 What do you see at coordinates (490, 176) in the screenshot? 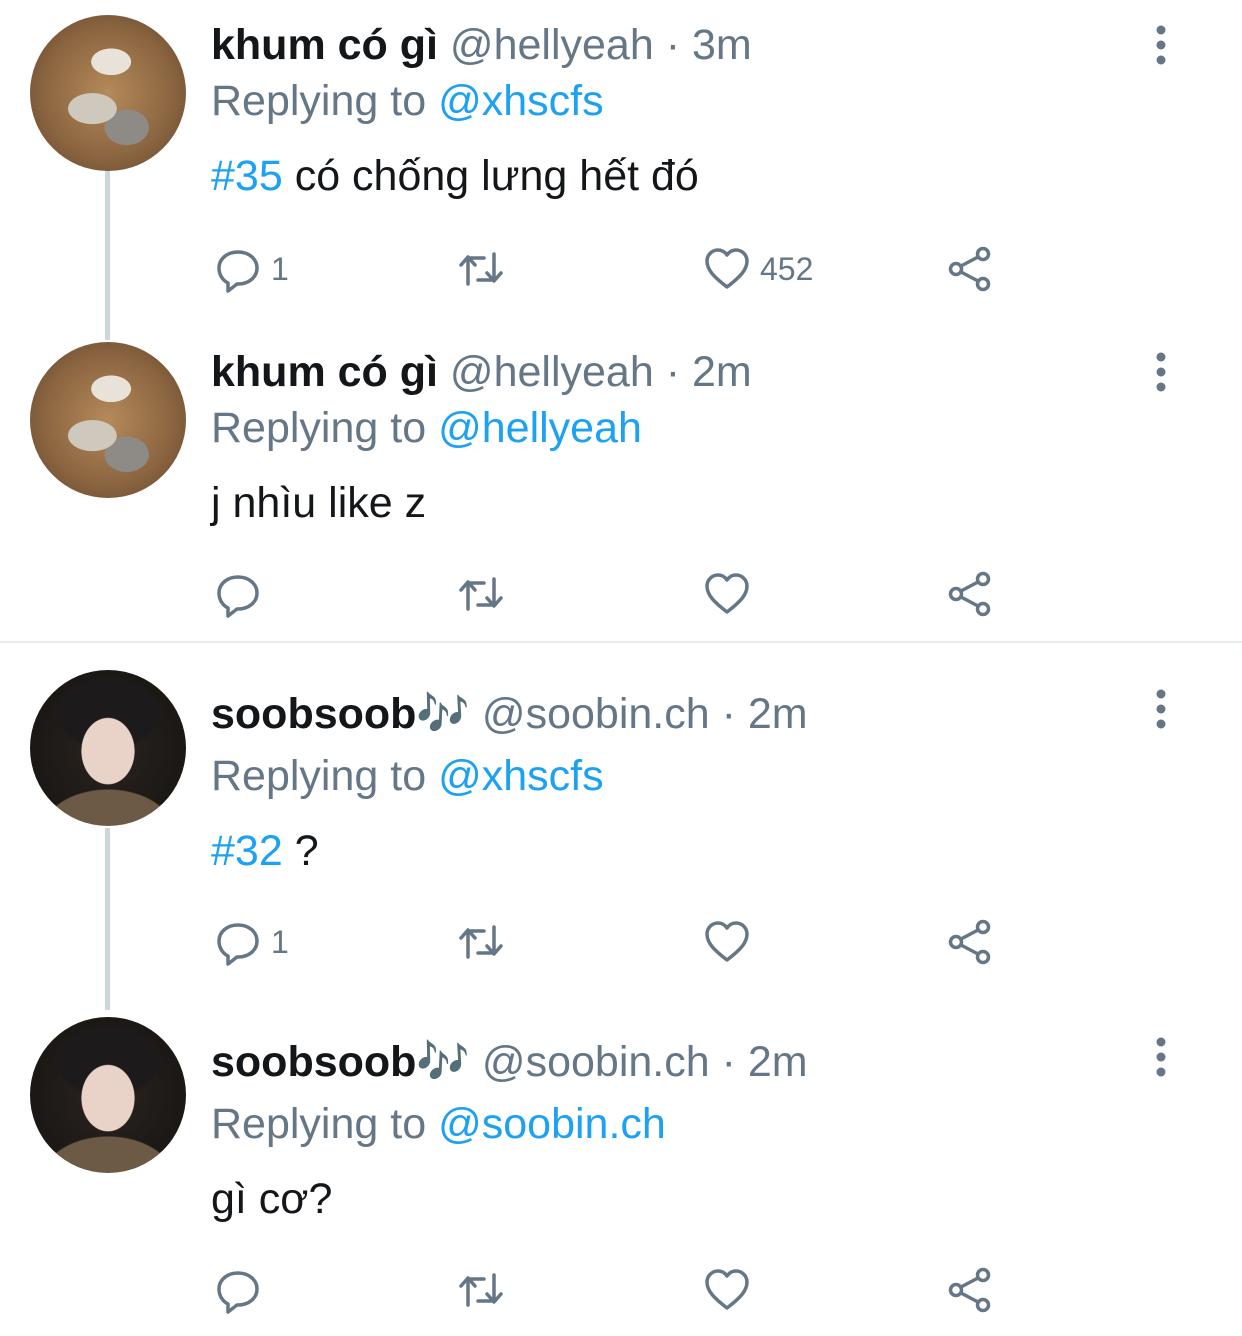
I see `tweet-text-body: có chống lưng hết đó` at bounding box center [490, 176].